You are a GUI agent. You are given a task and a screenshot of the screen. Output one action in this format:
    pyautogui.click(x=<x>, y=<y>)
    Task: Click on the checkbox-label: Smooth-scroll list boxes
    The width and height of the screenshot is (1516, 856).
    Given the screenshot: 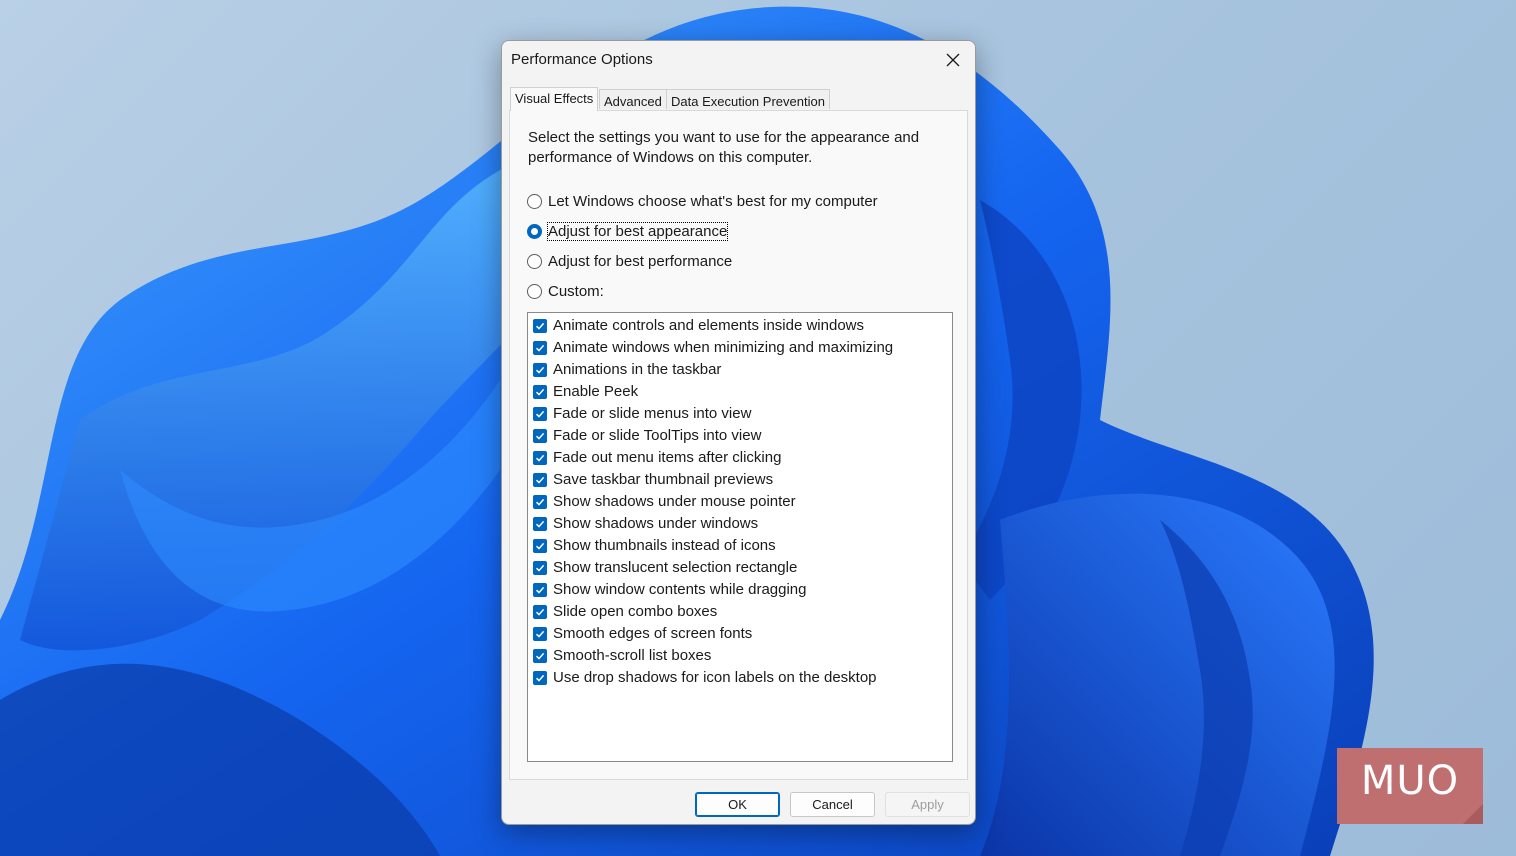 What is the action you would take?
    pyautogui.click(x=632, y=655)
    